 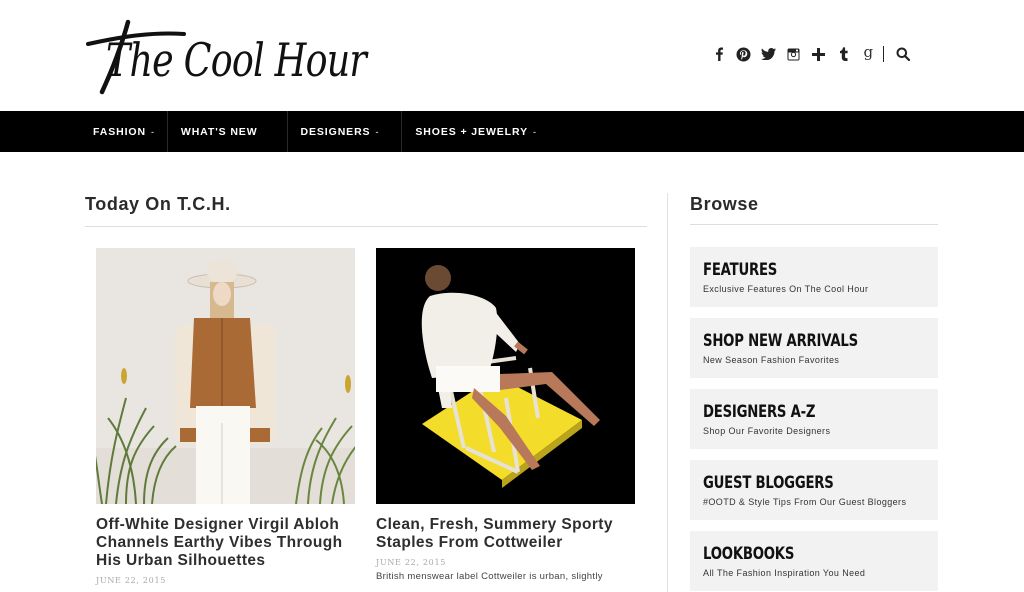 I want to click on browse-item-name: LOOKBOOKS, so click(x=749, y=554).